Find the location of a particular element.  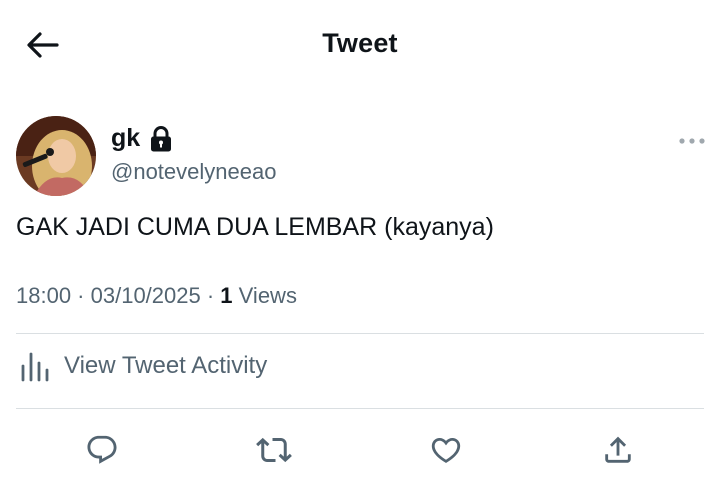

tweet-meta: 18:00 · 03/10/2025 · 1 Views is located at coordinates (156, 296).